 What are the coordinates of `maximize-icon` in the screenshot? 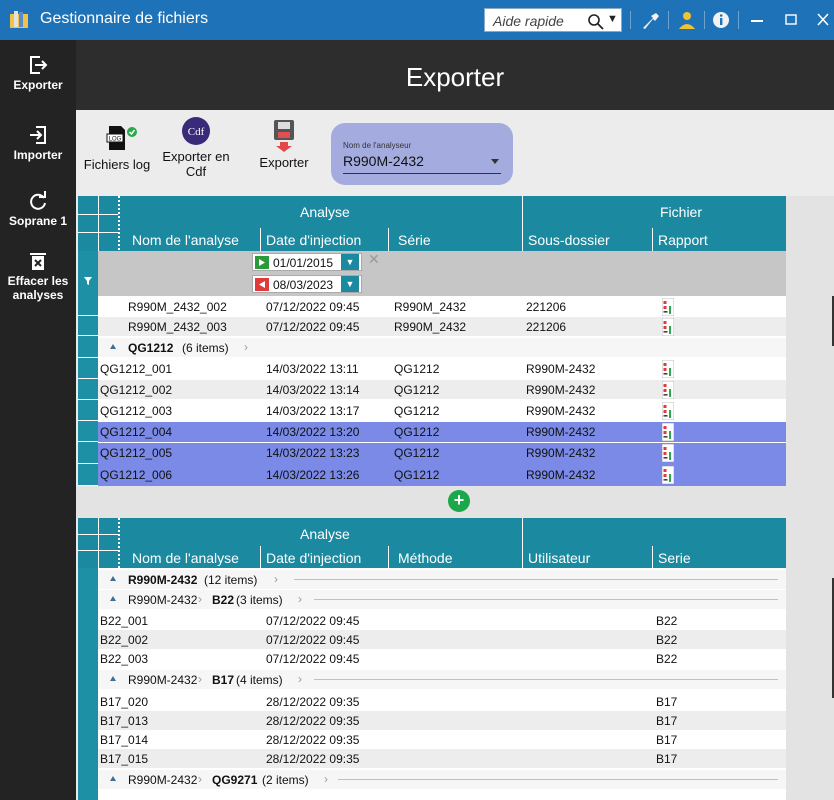 It's located at (791, 20).